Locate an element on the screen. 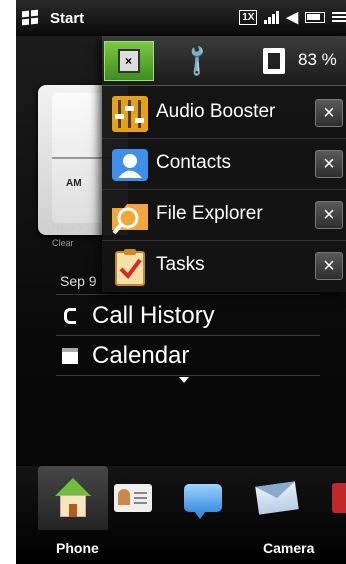 The width and height of the screenshot is (346, 564). start-button: Start is located at coordinates (53, 18).